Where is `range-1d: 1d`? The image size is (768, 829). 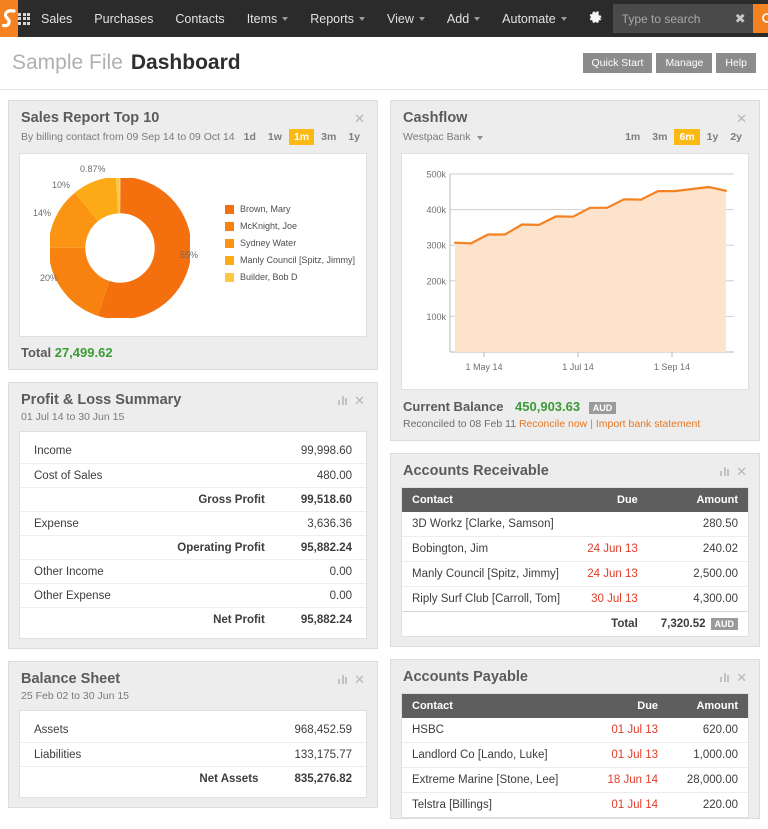 range-1d: 1d is located at coordinates (250, 137).